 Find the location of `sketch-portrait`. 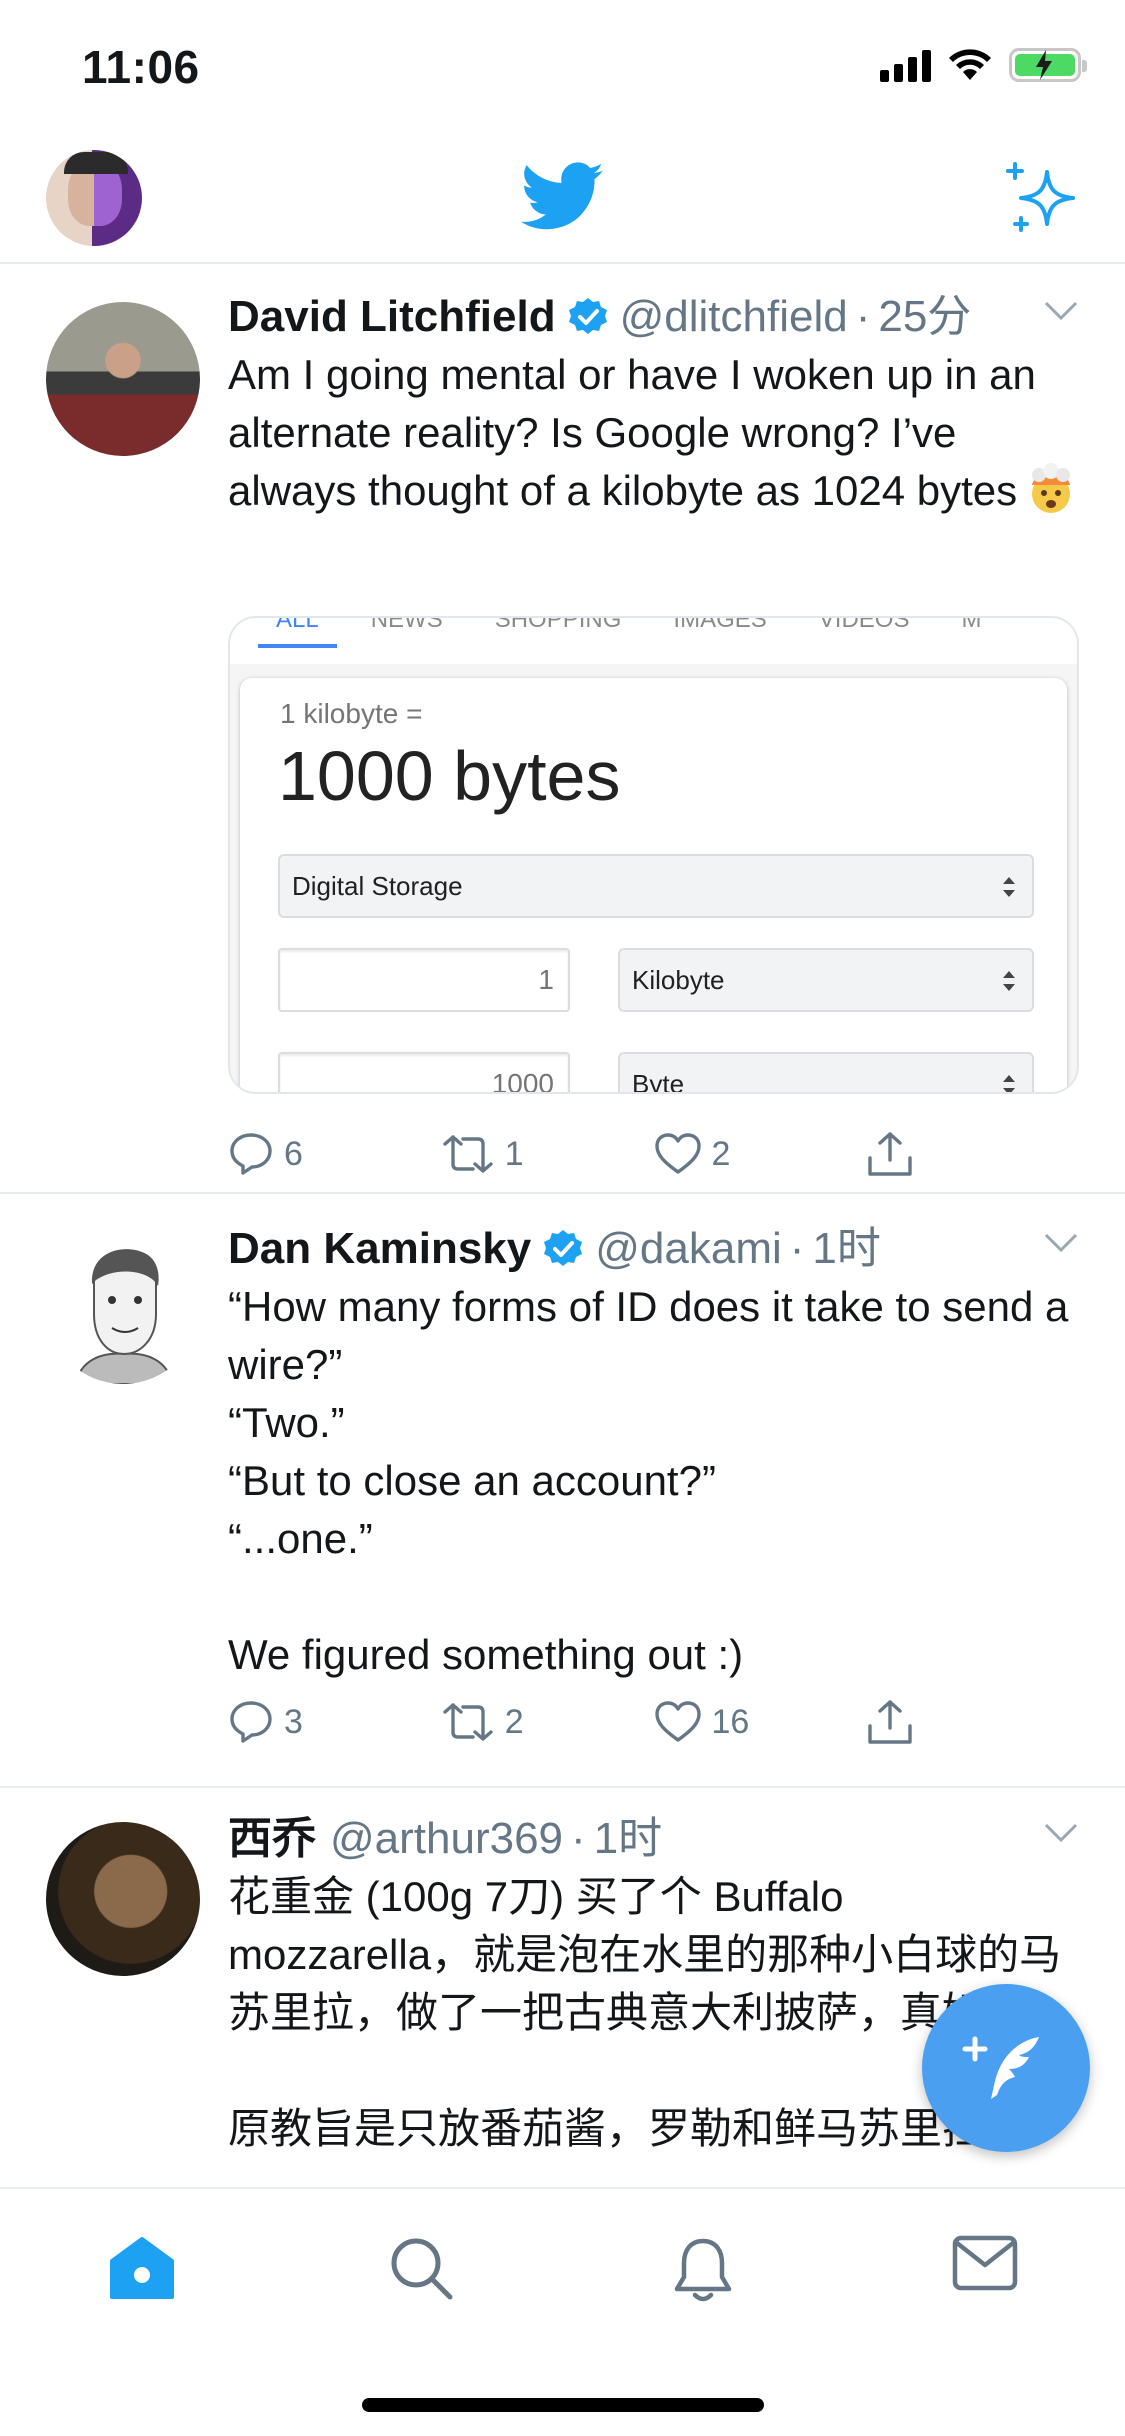

sketch-portrait is located at coordinates (124, 1316).